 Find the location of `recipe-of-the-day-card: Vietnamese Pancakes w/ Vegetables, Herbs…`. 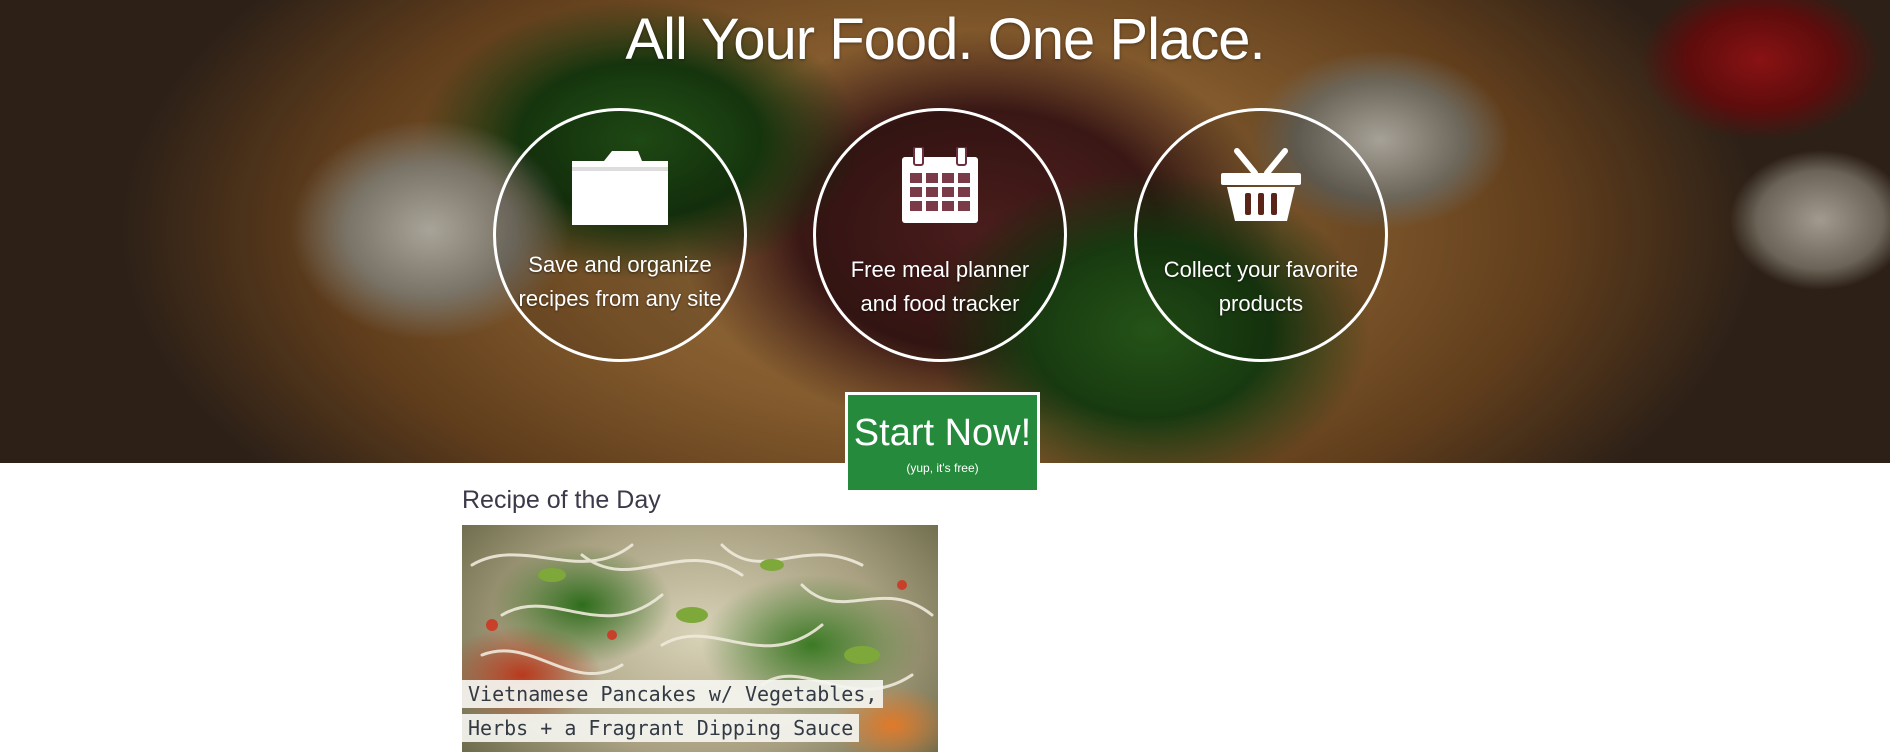

recipe-of-the-day-card: Vietnamese Pancakes w/ Vegetables, Herbs… is located at coordinates (700, 638).